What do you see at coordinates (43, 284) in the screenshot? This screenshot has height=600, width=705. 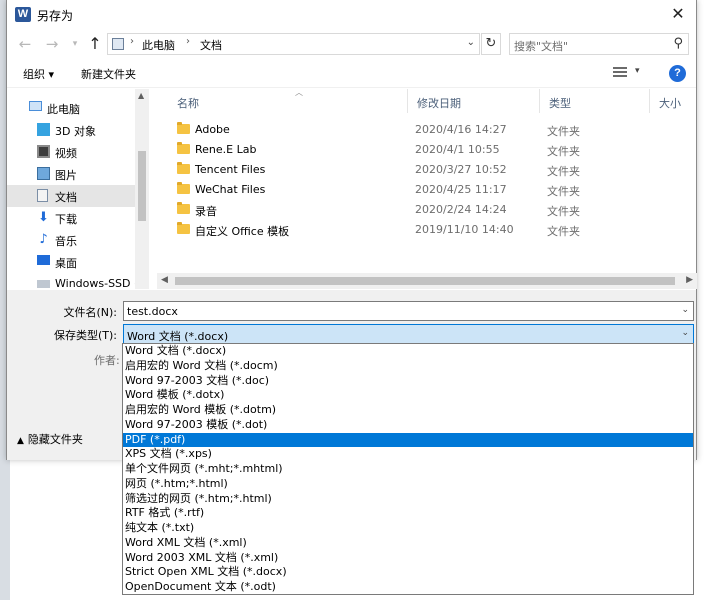 I see `drive-icon` at bounding box center [43, 284].